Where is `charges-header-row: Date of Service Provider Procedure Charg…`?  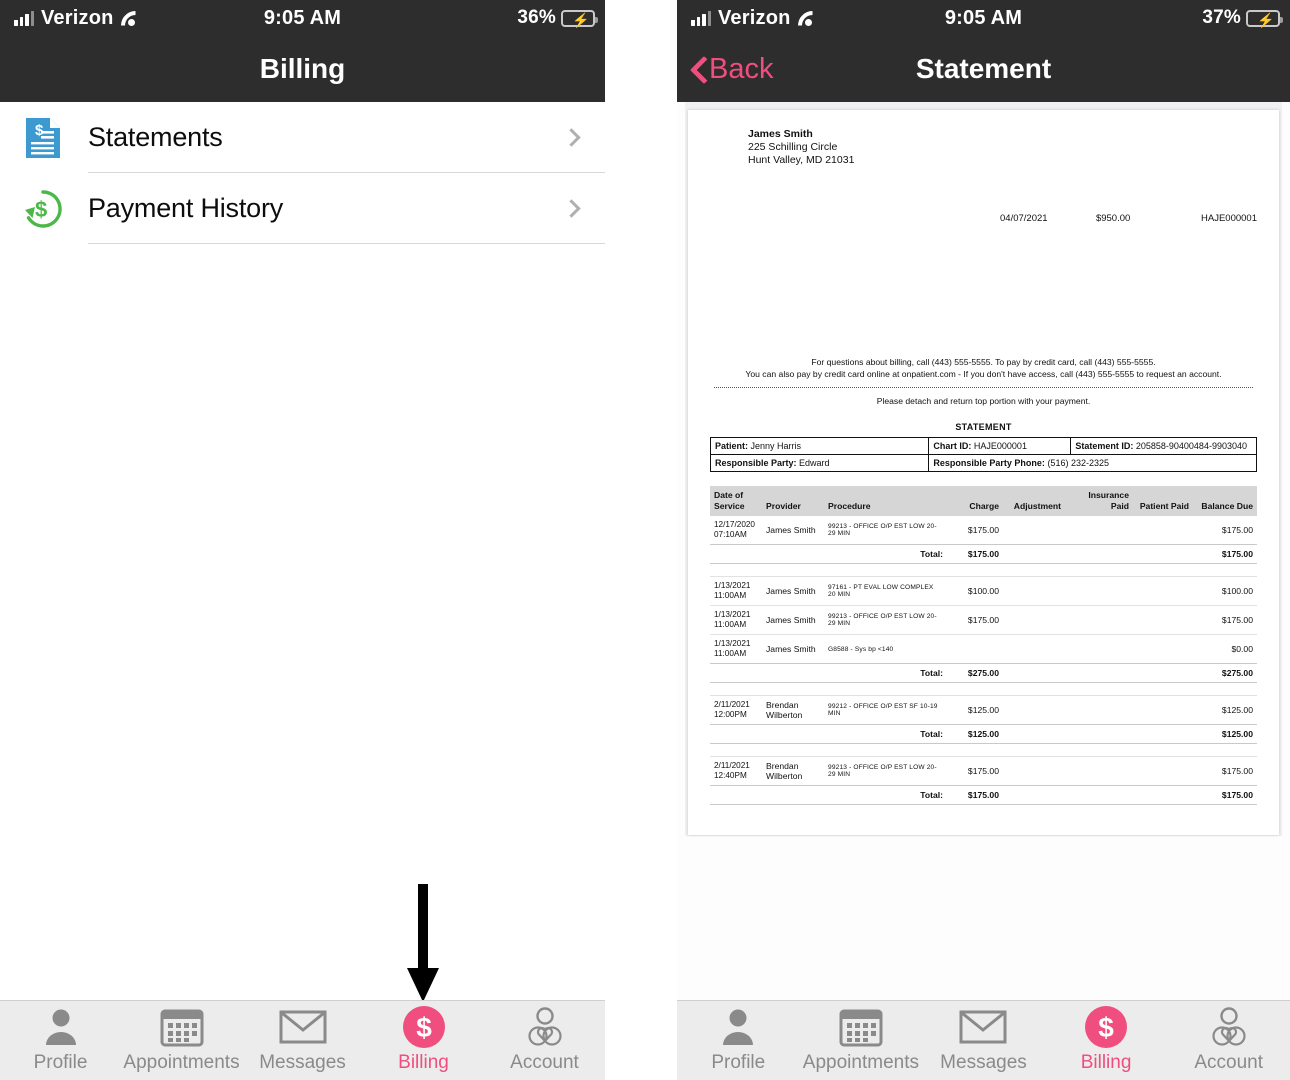
charges-header-row: Date of Service Provider Procedure Charg… is located at coordinates (983, 501).